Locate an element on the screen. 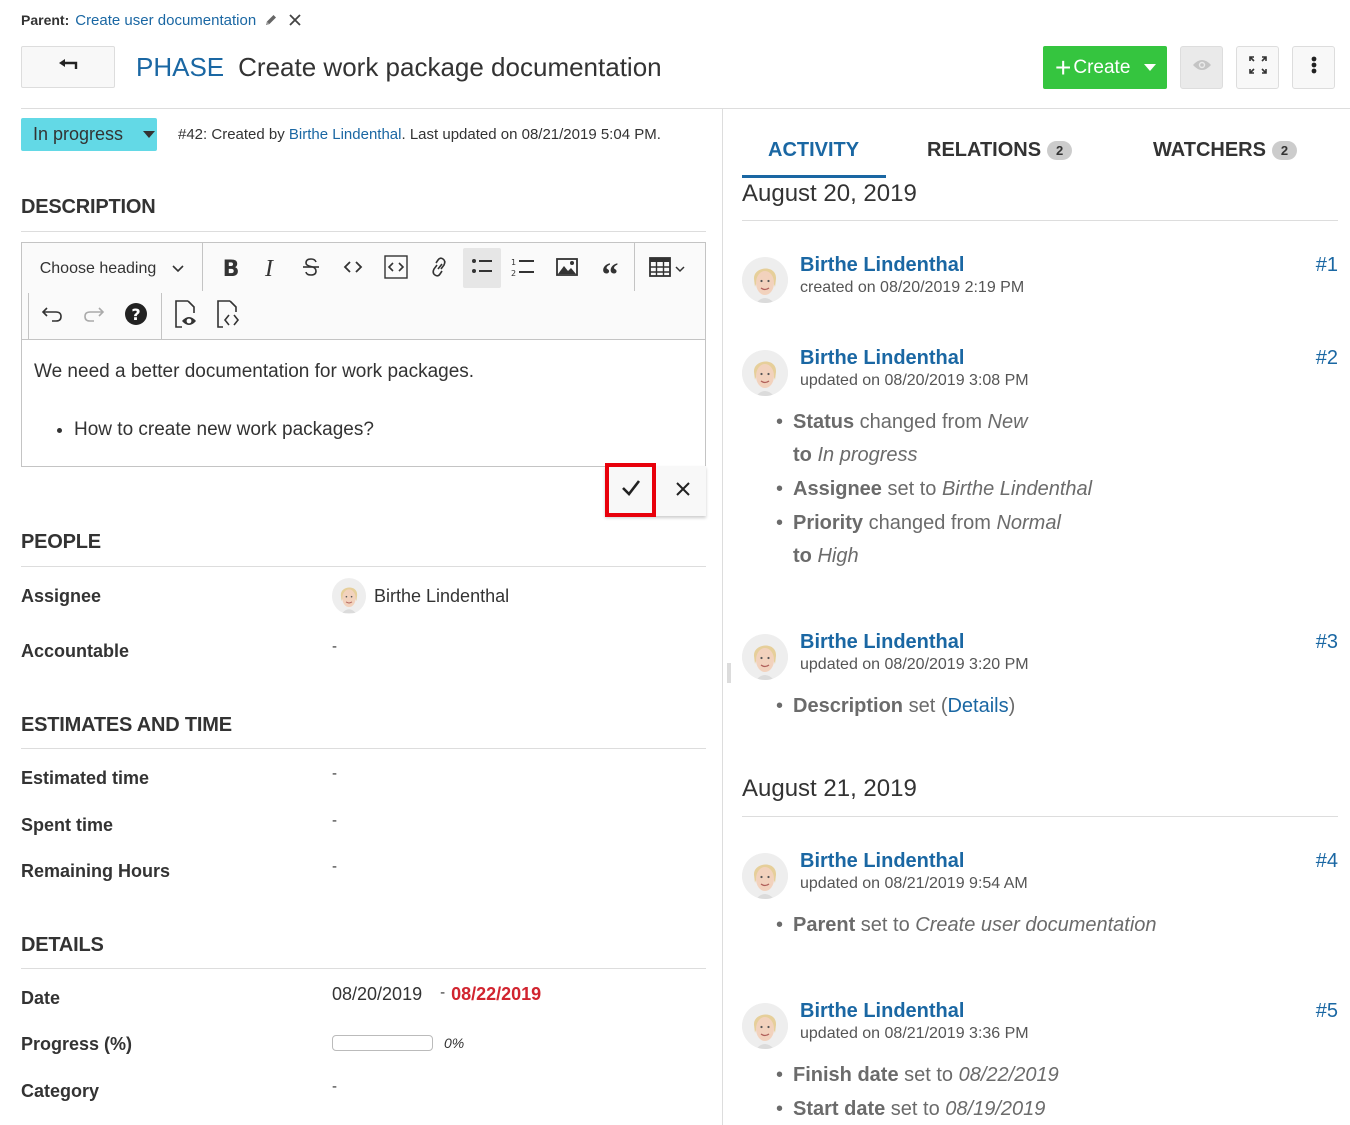 This screenshot has height=1125, width=1350. watch-button is located at coordinates (1201, 67).